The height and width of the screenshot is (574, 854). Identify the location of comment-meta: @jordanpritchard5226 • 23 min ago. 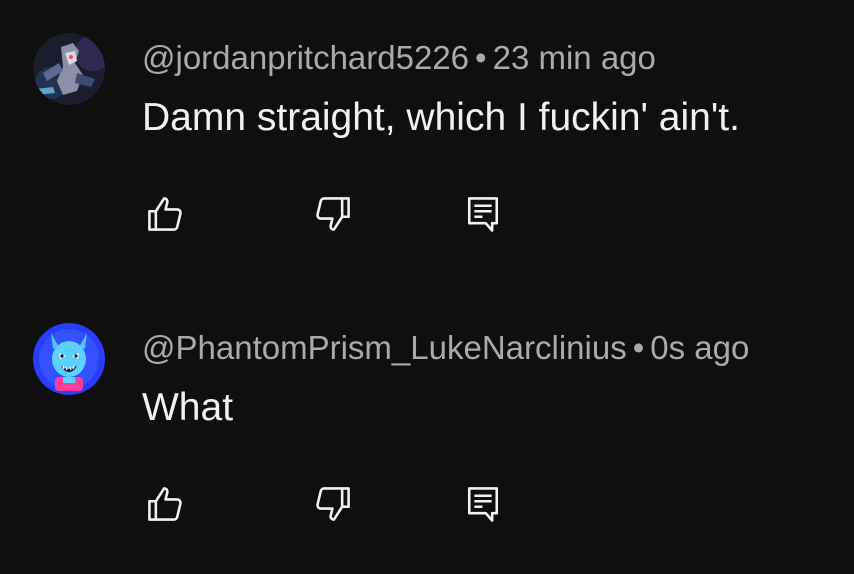
(399, 58).